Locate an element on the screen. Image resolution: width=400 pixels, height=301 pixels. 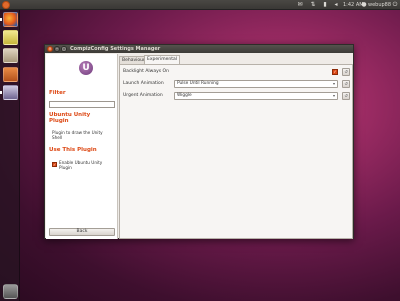
user-name: webup88 is located at coordinates (379, 5).